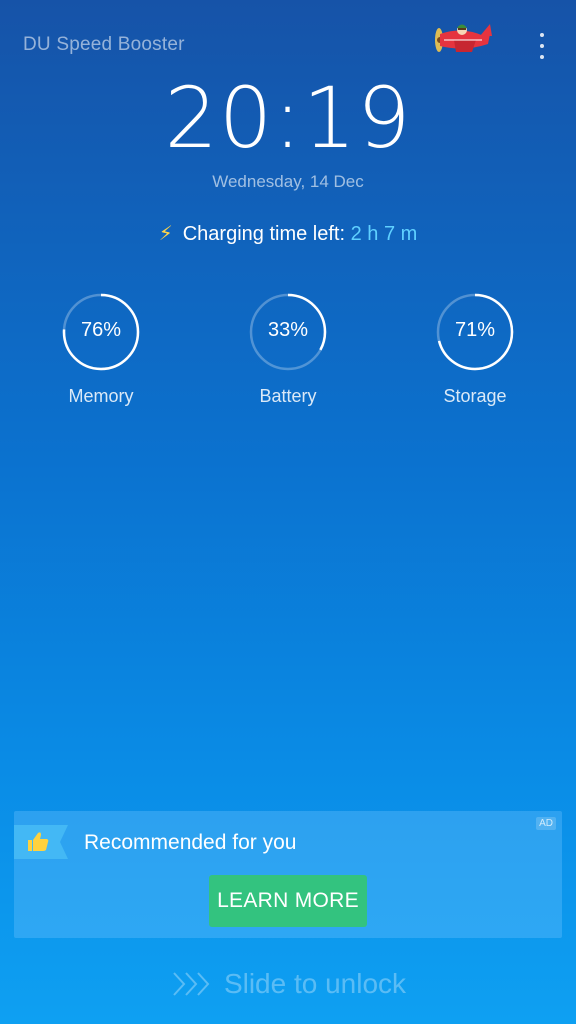 Image resolution: width=576 pixels, height=1024 pixels. I want to click on ad-badge: AD, so click(546, 823).